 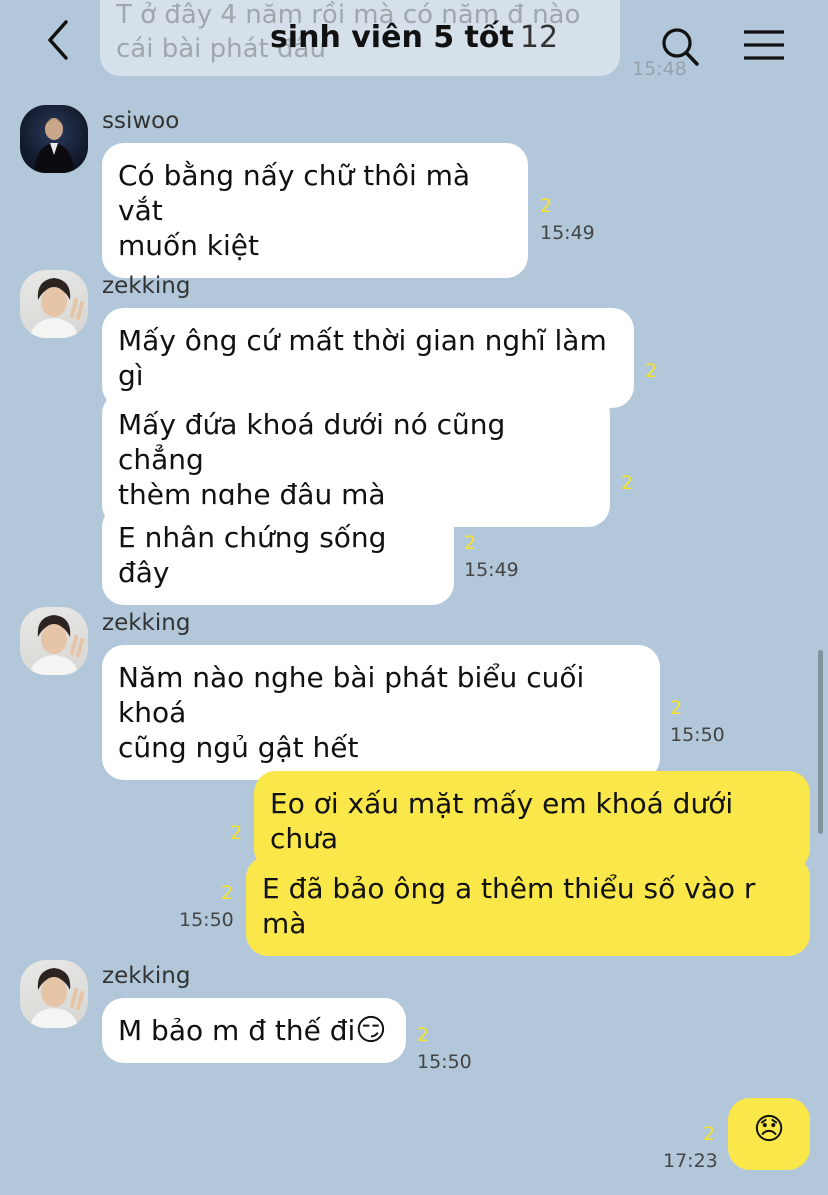 I want to click on my-message-bubble: 😞, so click(x=769, y=1134).